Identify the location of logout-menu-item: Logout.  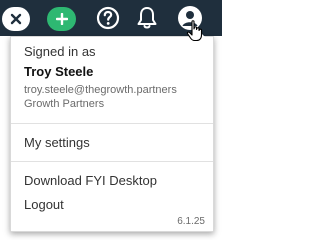
(44, 204).